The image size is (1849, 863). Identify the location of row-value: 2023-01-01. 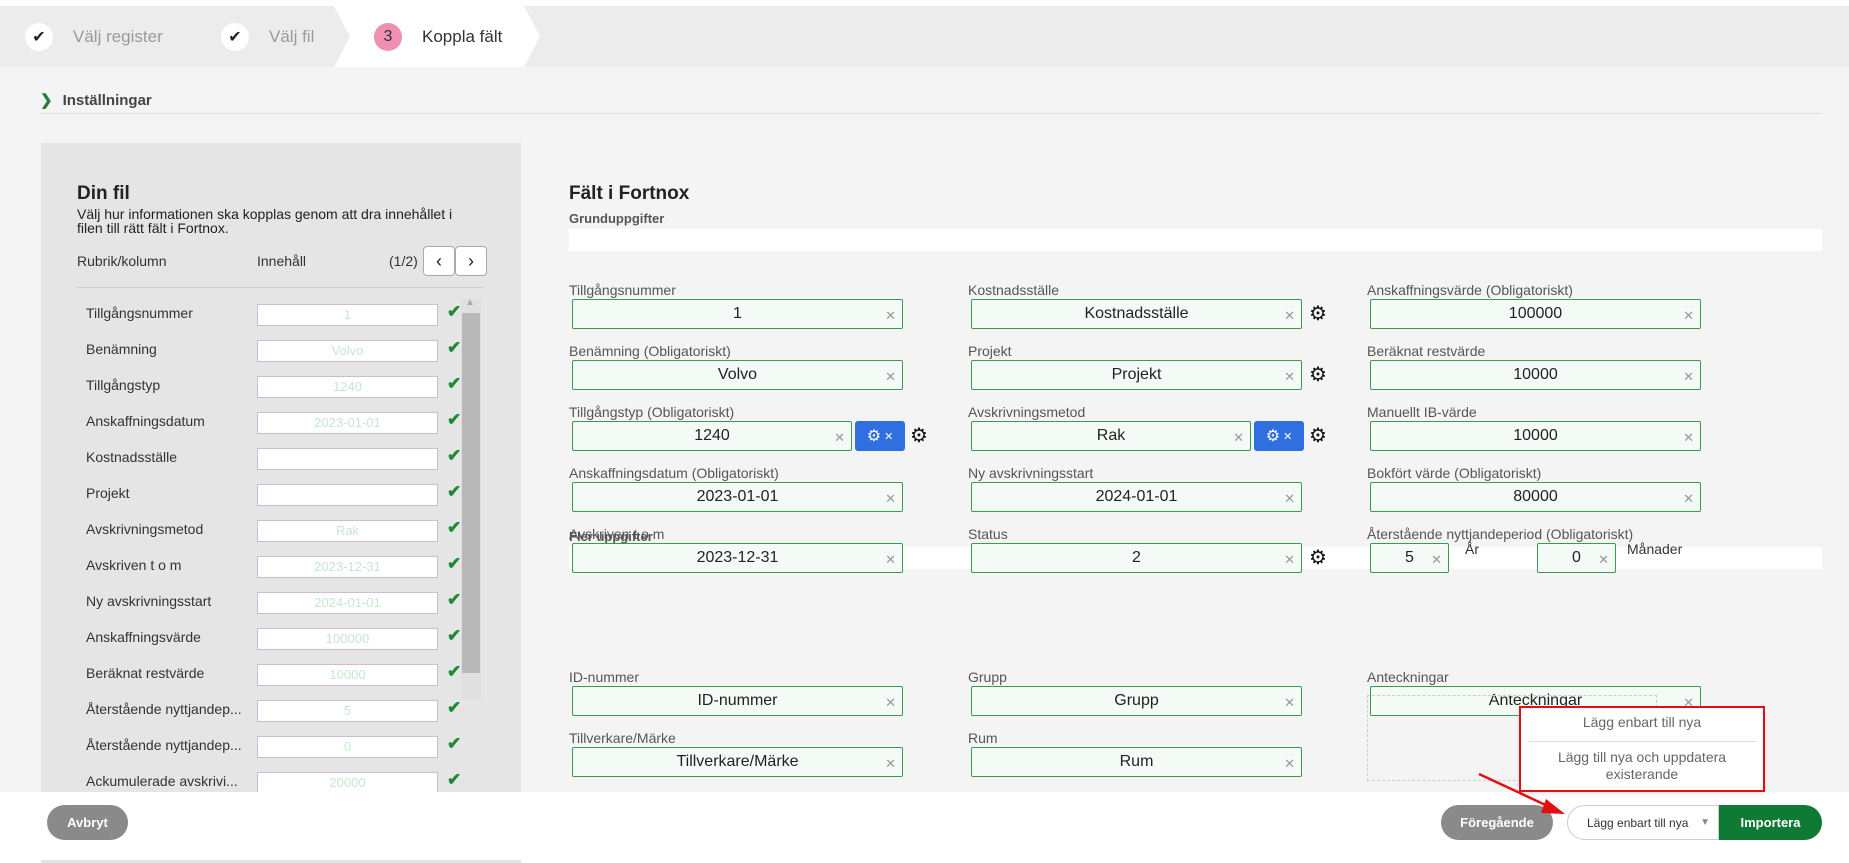
(347, 423).